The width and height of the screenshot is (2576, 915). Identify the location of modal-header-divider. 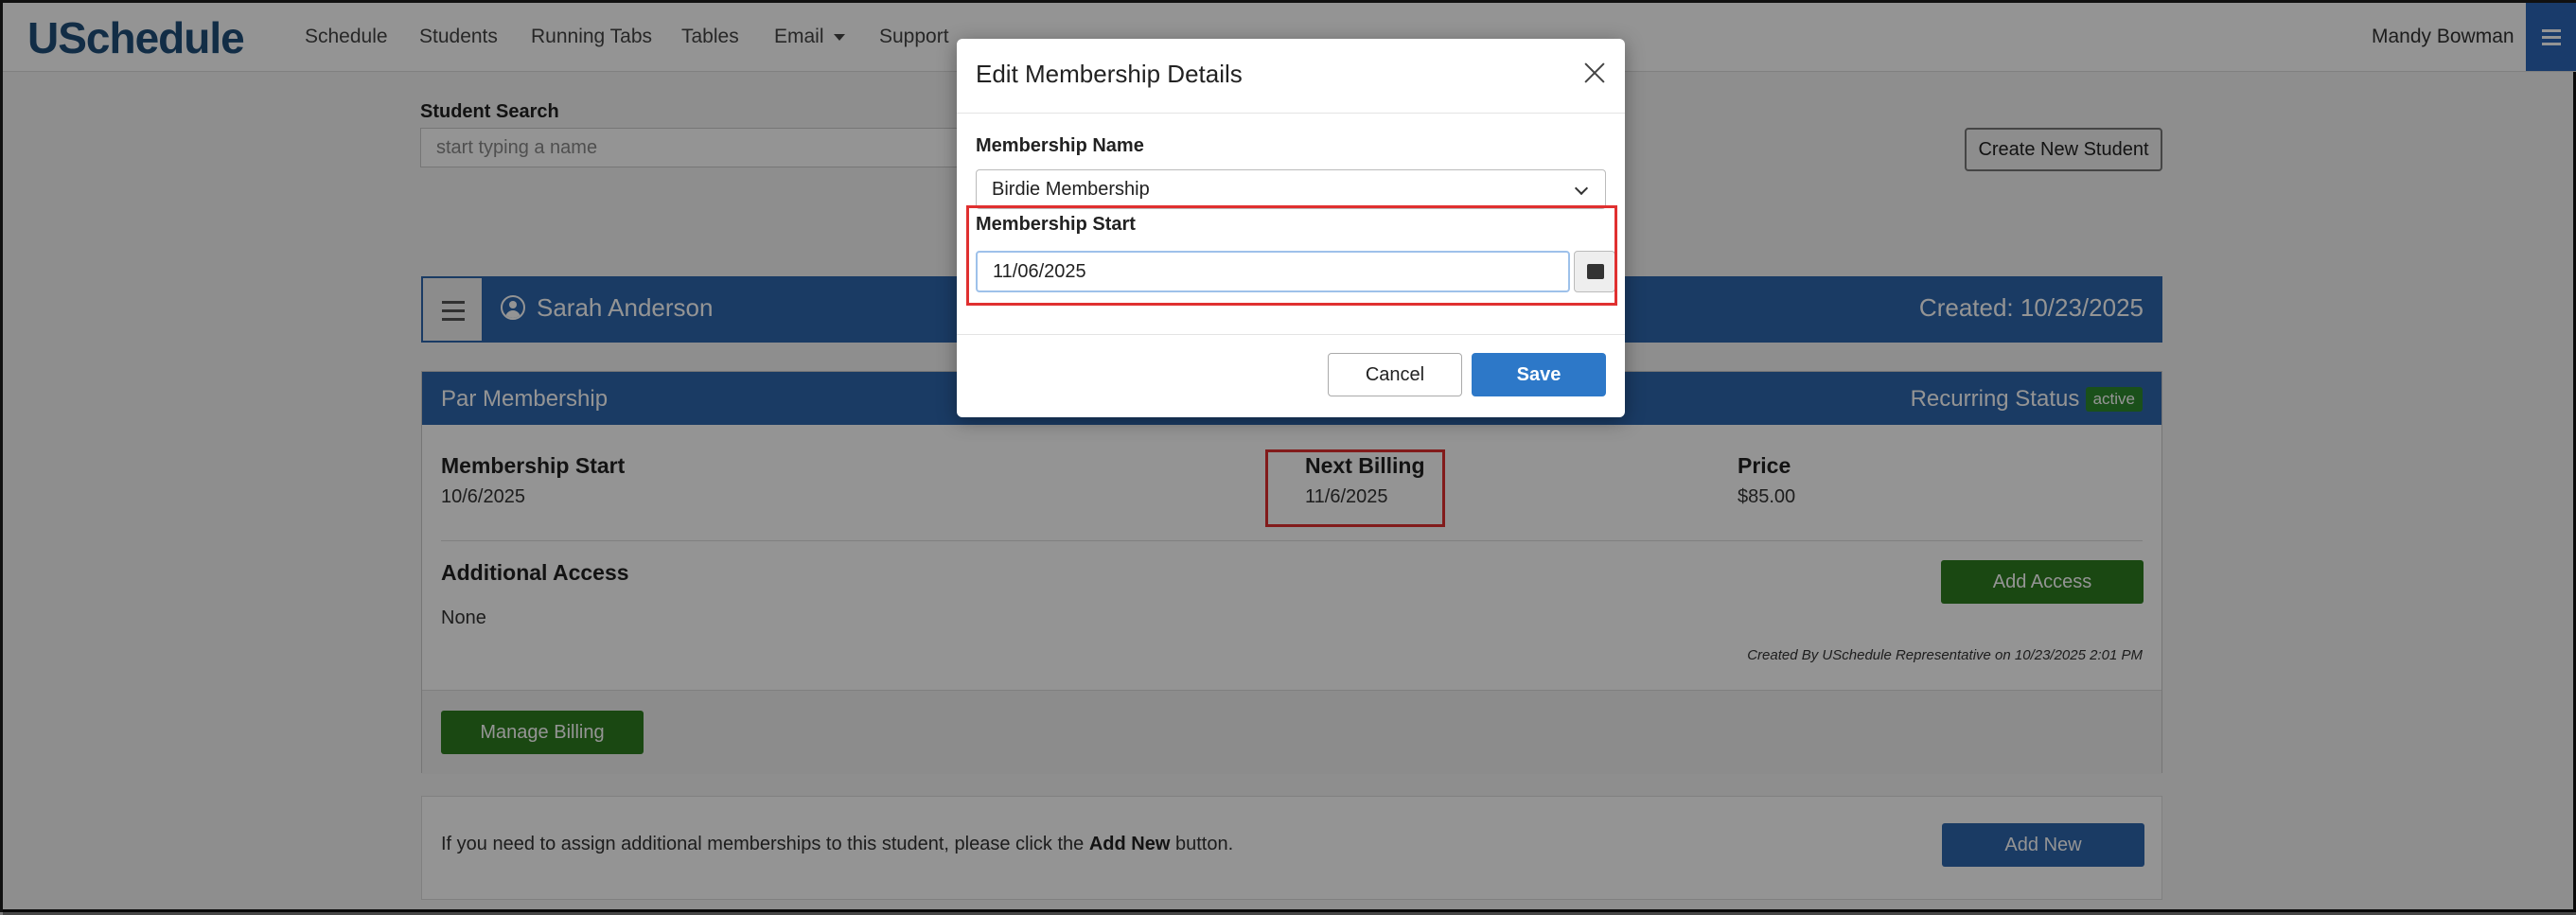
(1291, 114).